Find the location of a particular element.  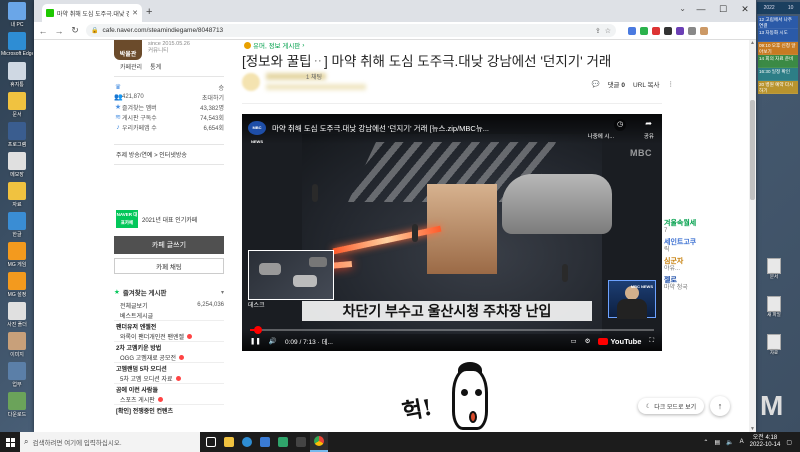

author-chat-tag: 1 채팅 is located at coordinates (314, 76).